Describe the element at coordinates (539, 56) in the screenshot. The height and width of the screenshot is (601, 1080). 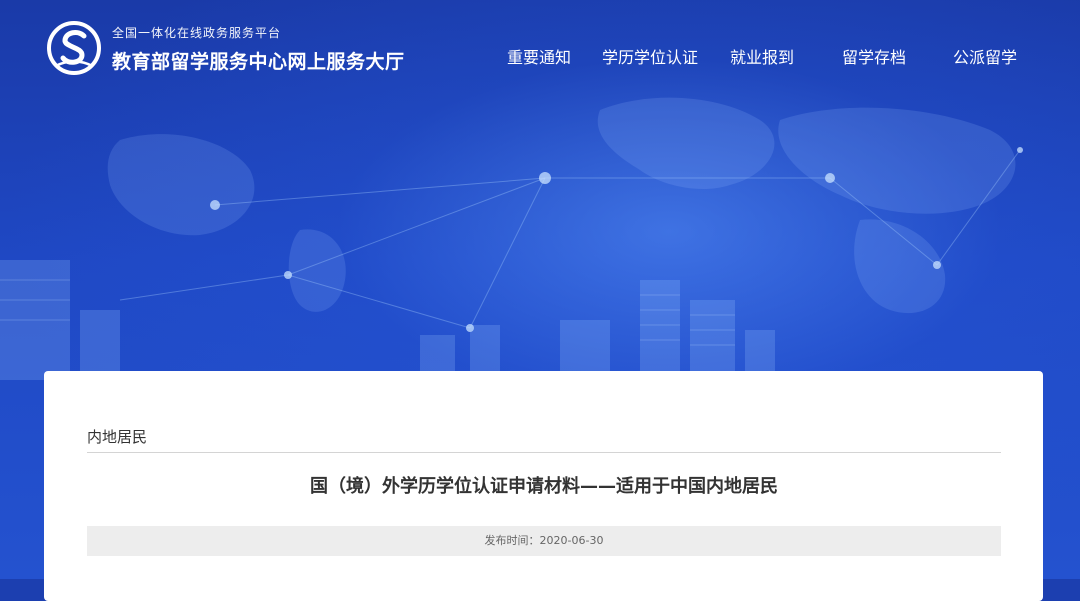
I see `nav-item-notices: 重要通知` at that location.